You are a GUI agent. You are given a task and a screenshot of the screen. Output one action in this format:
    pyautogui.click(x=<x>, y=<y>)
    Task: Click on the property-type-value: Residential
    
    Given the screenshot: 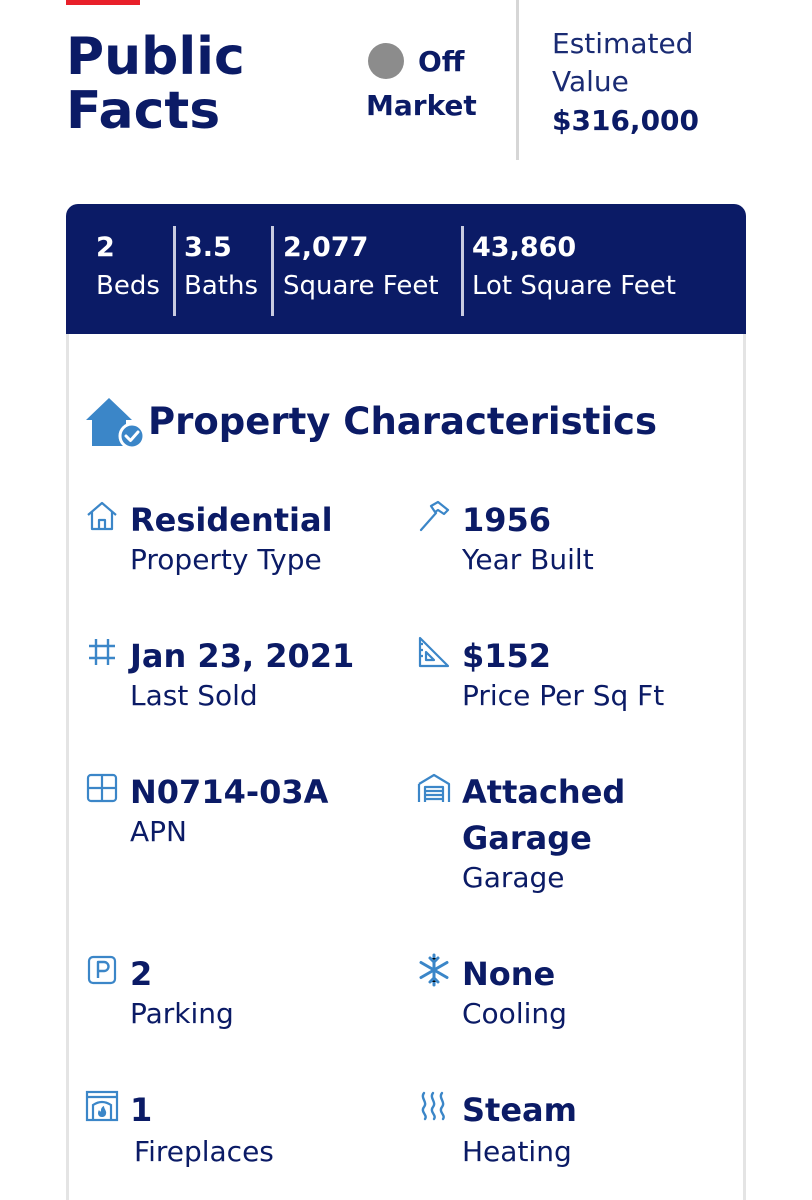 What is the action you would take?
    pyautogui.click(x=231, y=520)
    